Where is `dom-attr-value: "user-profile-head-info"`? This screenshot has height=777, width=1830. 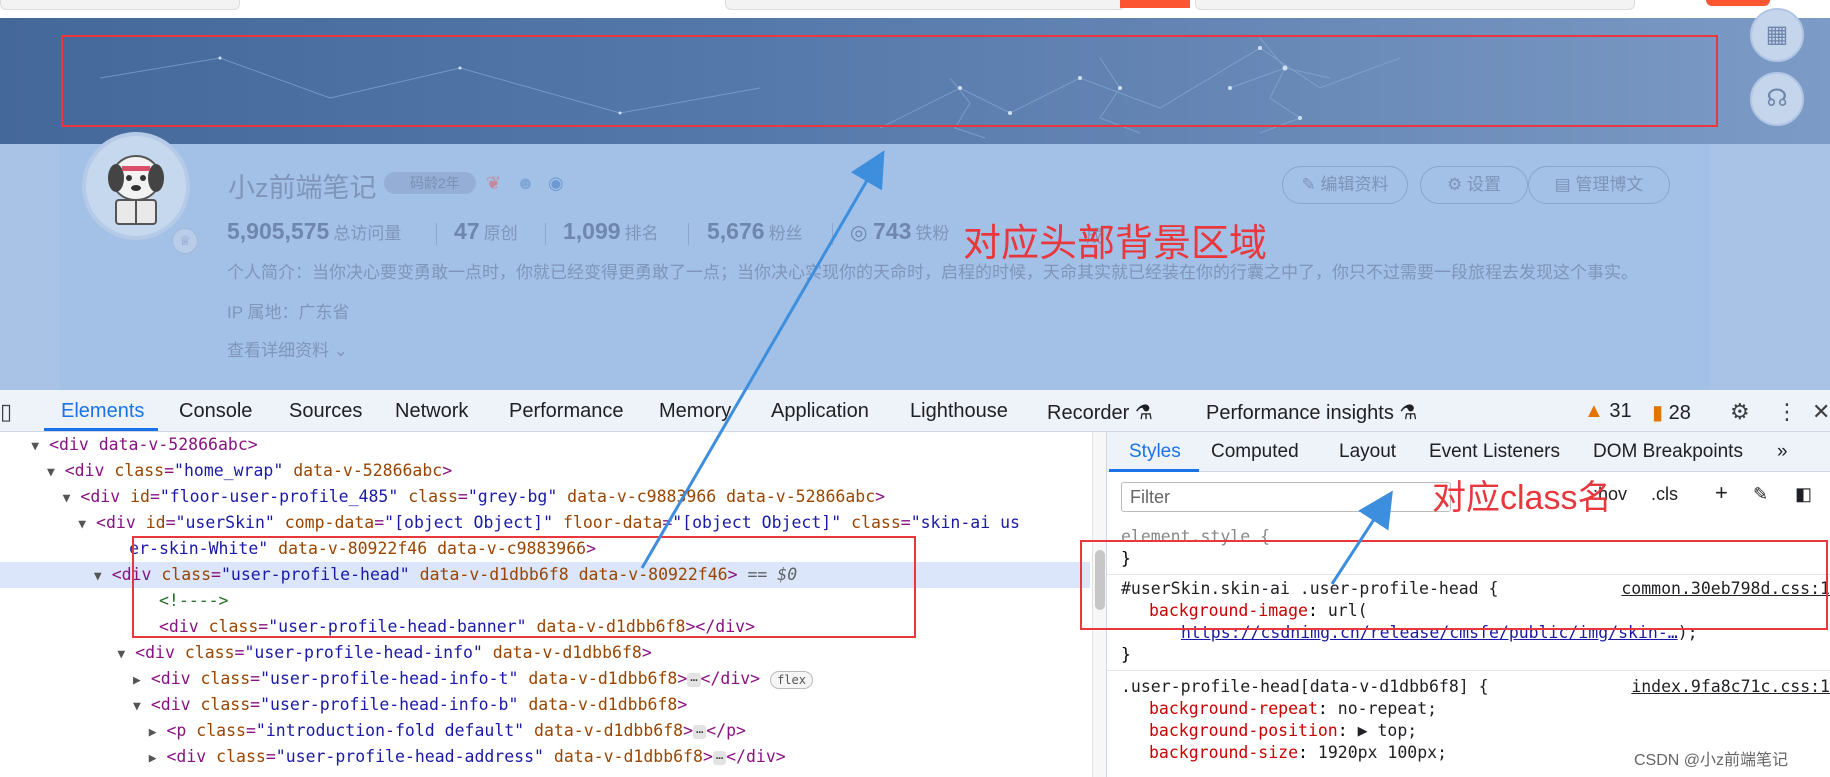 dom-attr-value: "user-profile-head-info" is located at coordinates (363, 652).